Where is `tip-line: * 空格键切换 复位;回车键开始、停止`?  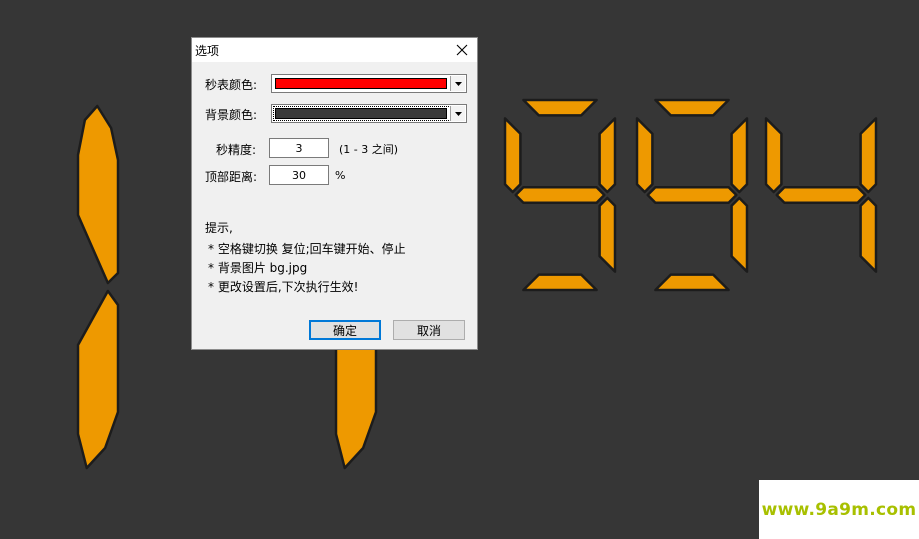 tip-line: * 空格键切换 复位;回车键开始、停止 is located at coordinates (307, 249).